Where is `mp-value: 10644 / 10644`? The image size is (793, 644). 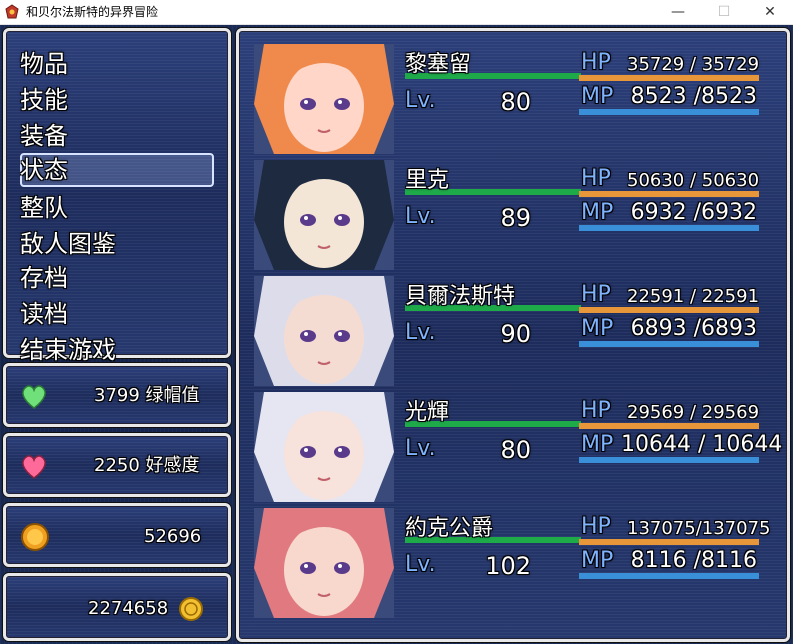
mp-value: 10644 / 10644 is located at coordinates (702, 444).